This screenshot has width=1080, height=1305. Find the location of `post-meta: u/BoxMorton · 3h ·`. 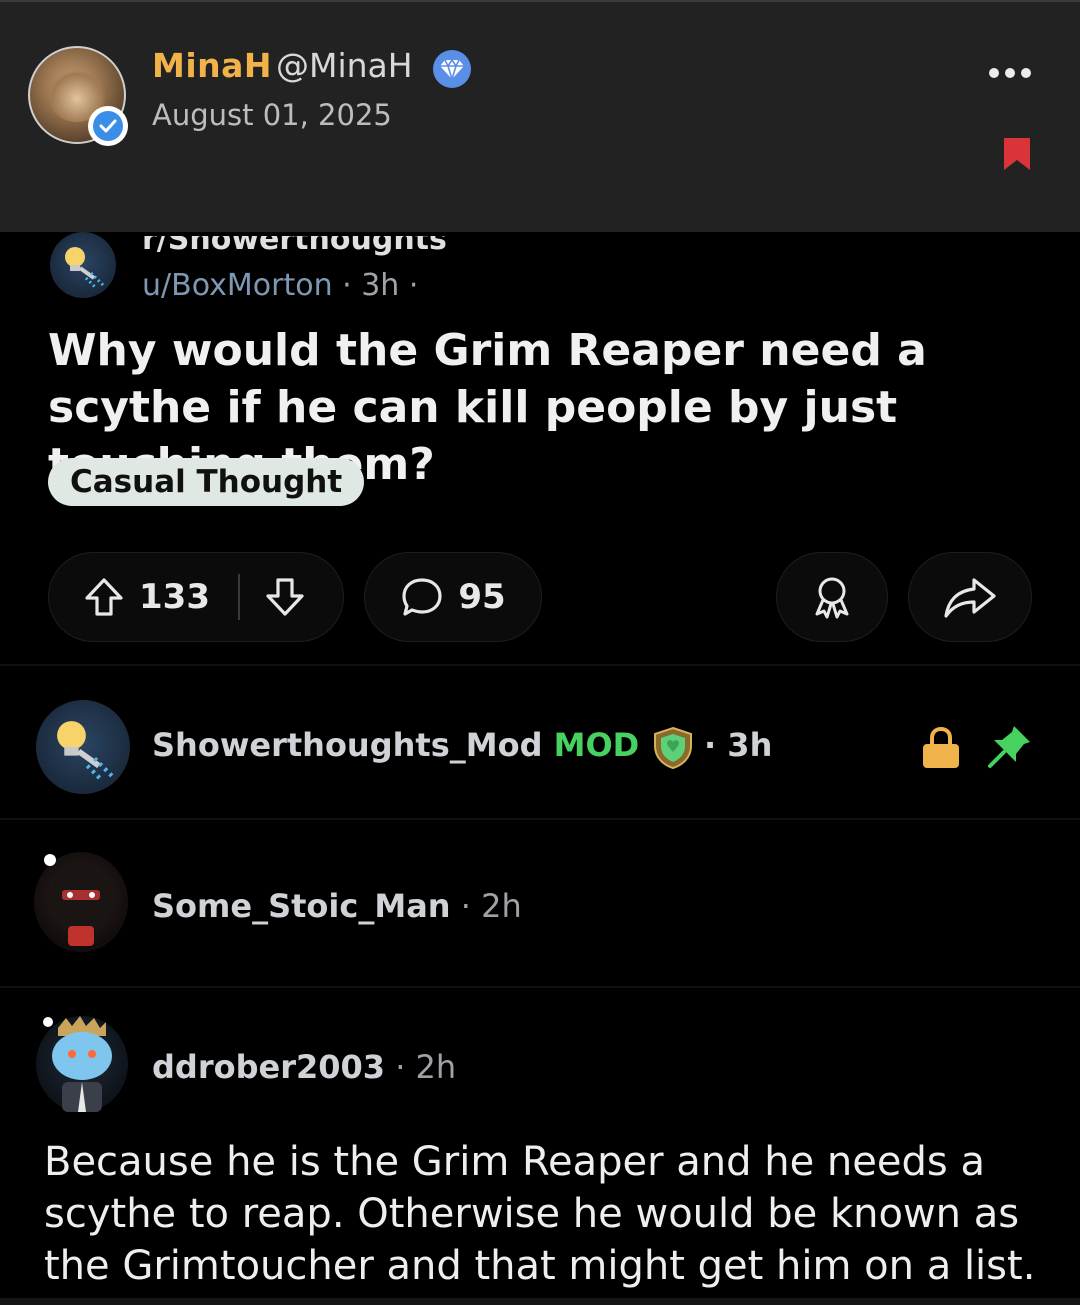

post-meta: u/BoxMorton · 3h · is located at coordinates (280, 285).